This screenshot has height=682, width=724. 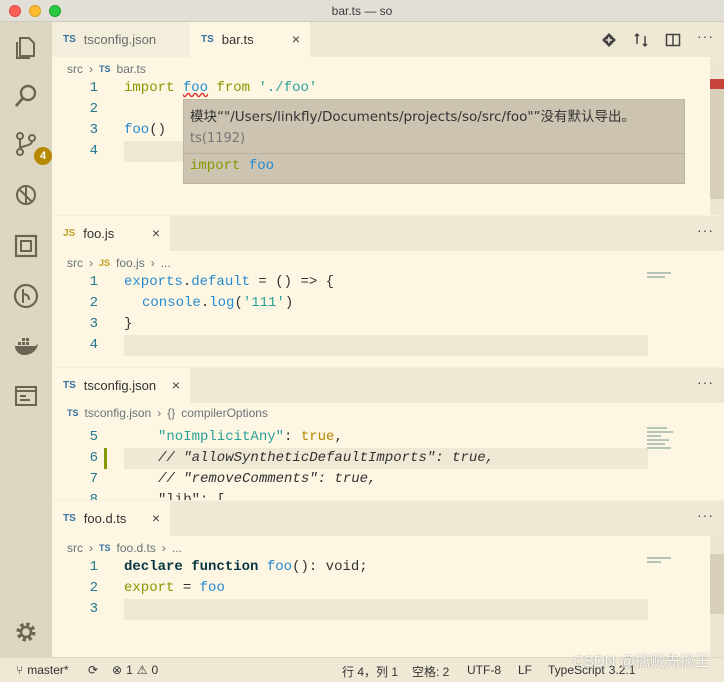 What do you see at coordinates (191, 303) in the screenshot?
I see `code-line: 2 console.log('111')` at bounding box center [191, 303].